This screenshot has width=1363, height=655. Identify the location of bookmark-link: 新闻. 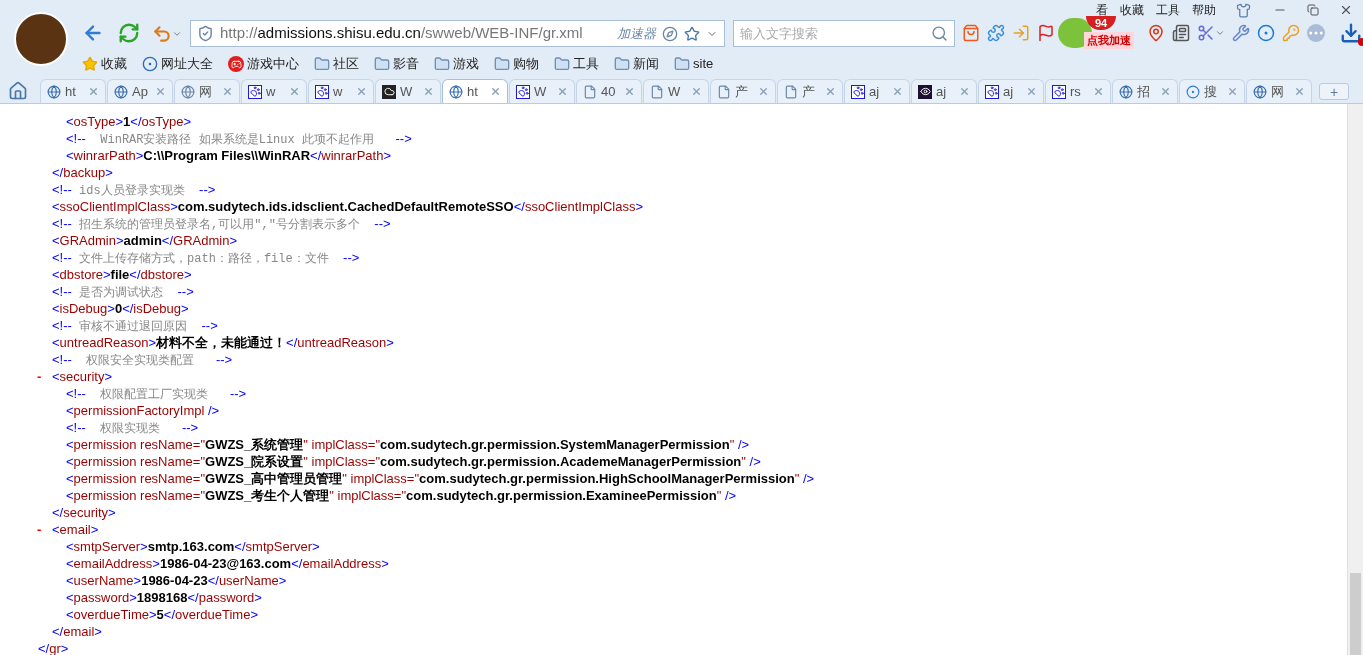
(646, 64).